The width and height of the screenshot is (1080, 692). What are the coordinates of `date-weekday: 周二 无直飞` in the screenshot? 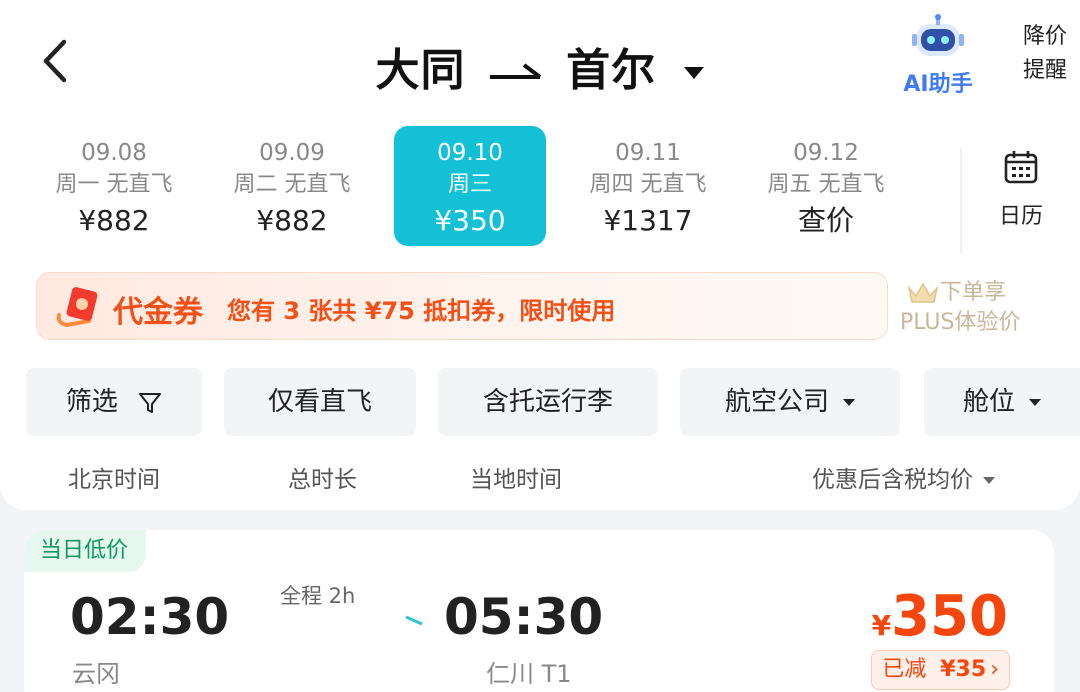 It's located at (292, 184).